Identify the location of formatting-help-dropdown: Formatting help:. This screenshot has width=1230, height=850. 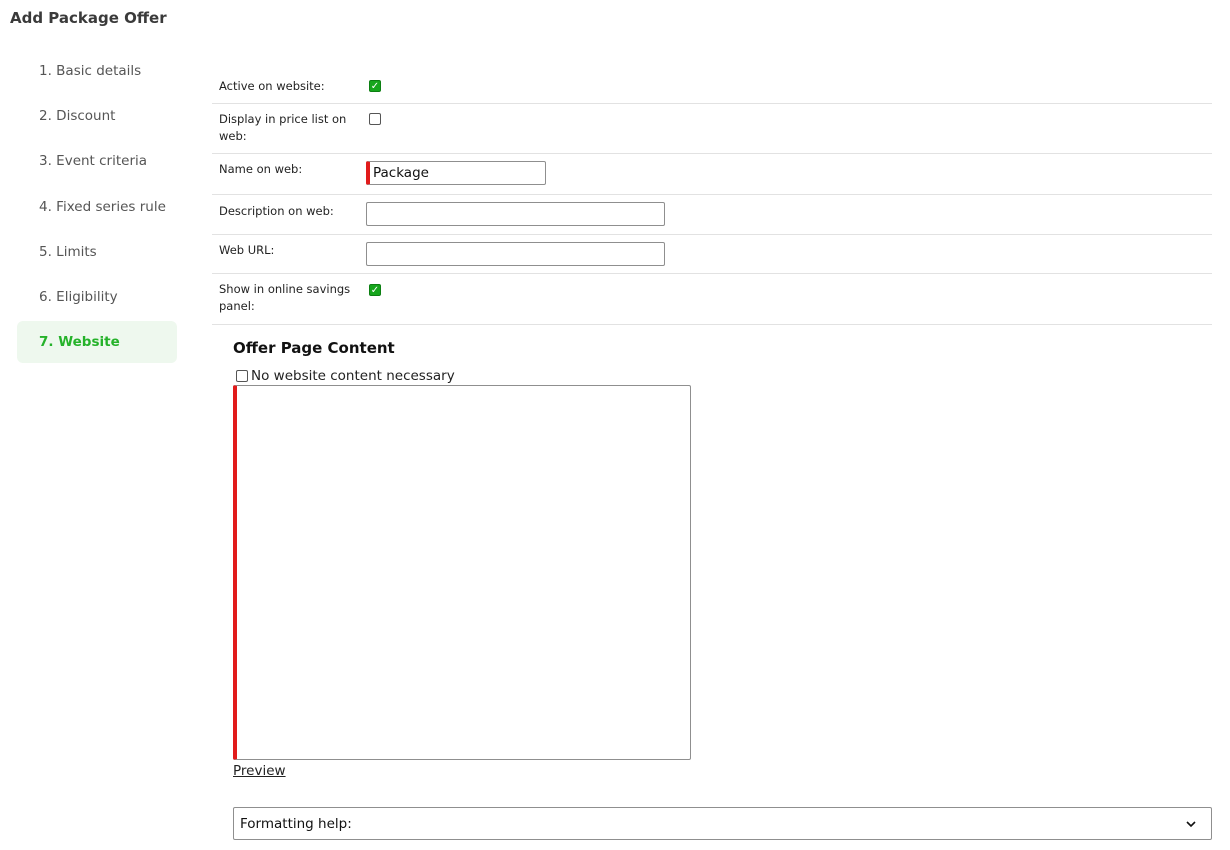
(722, 823).